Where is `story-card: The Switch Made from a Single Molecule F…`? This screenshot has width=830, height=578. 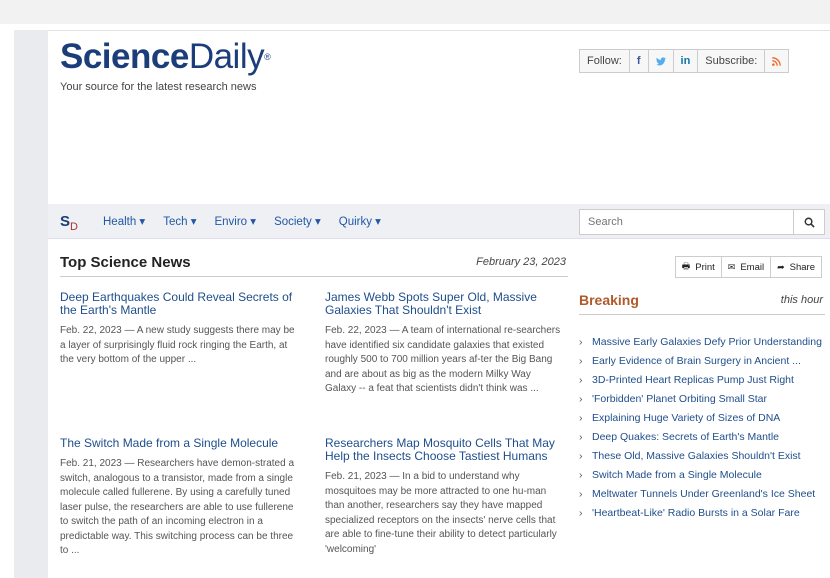
story-card: The Switch Made from a Single Molecule F… is located at coordinates (179, 498).